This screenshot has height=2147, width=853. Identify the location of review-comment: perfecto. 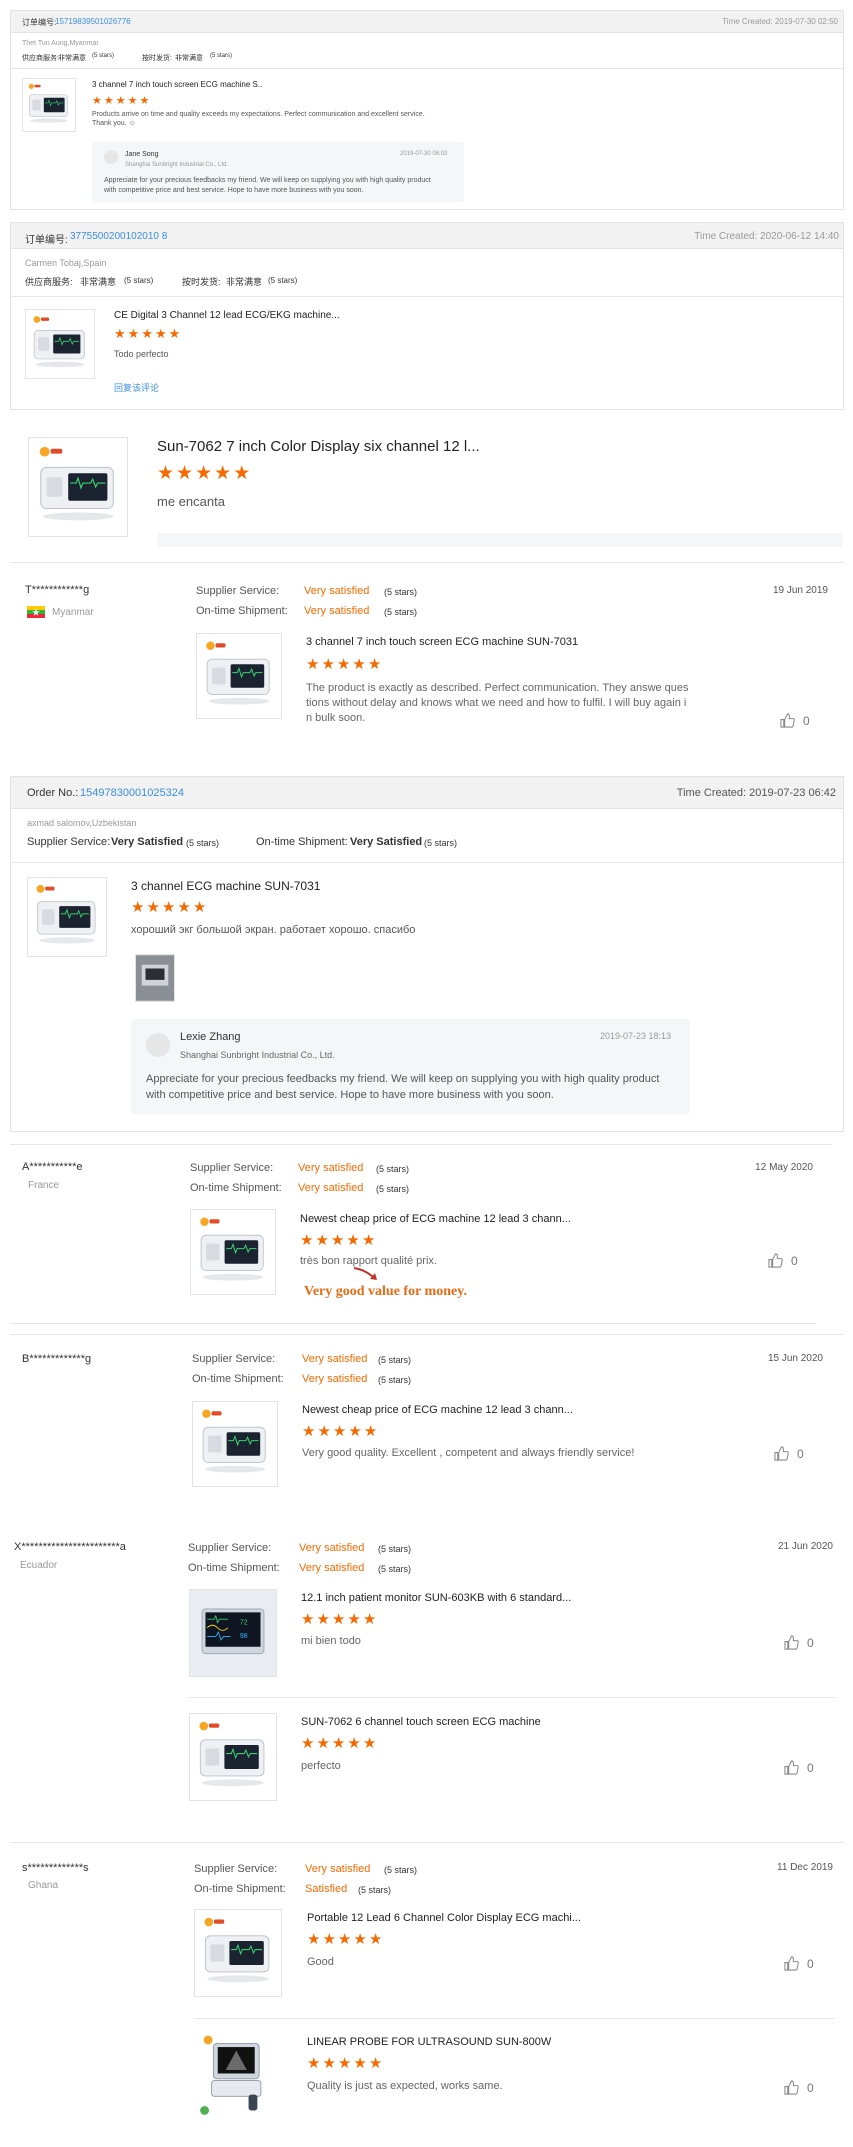
(321, 1766).